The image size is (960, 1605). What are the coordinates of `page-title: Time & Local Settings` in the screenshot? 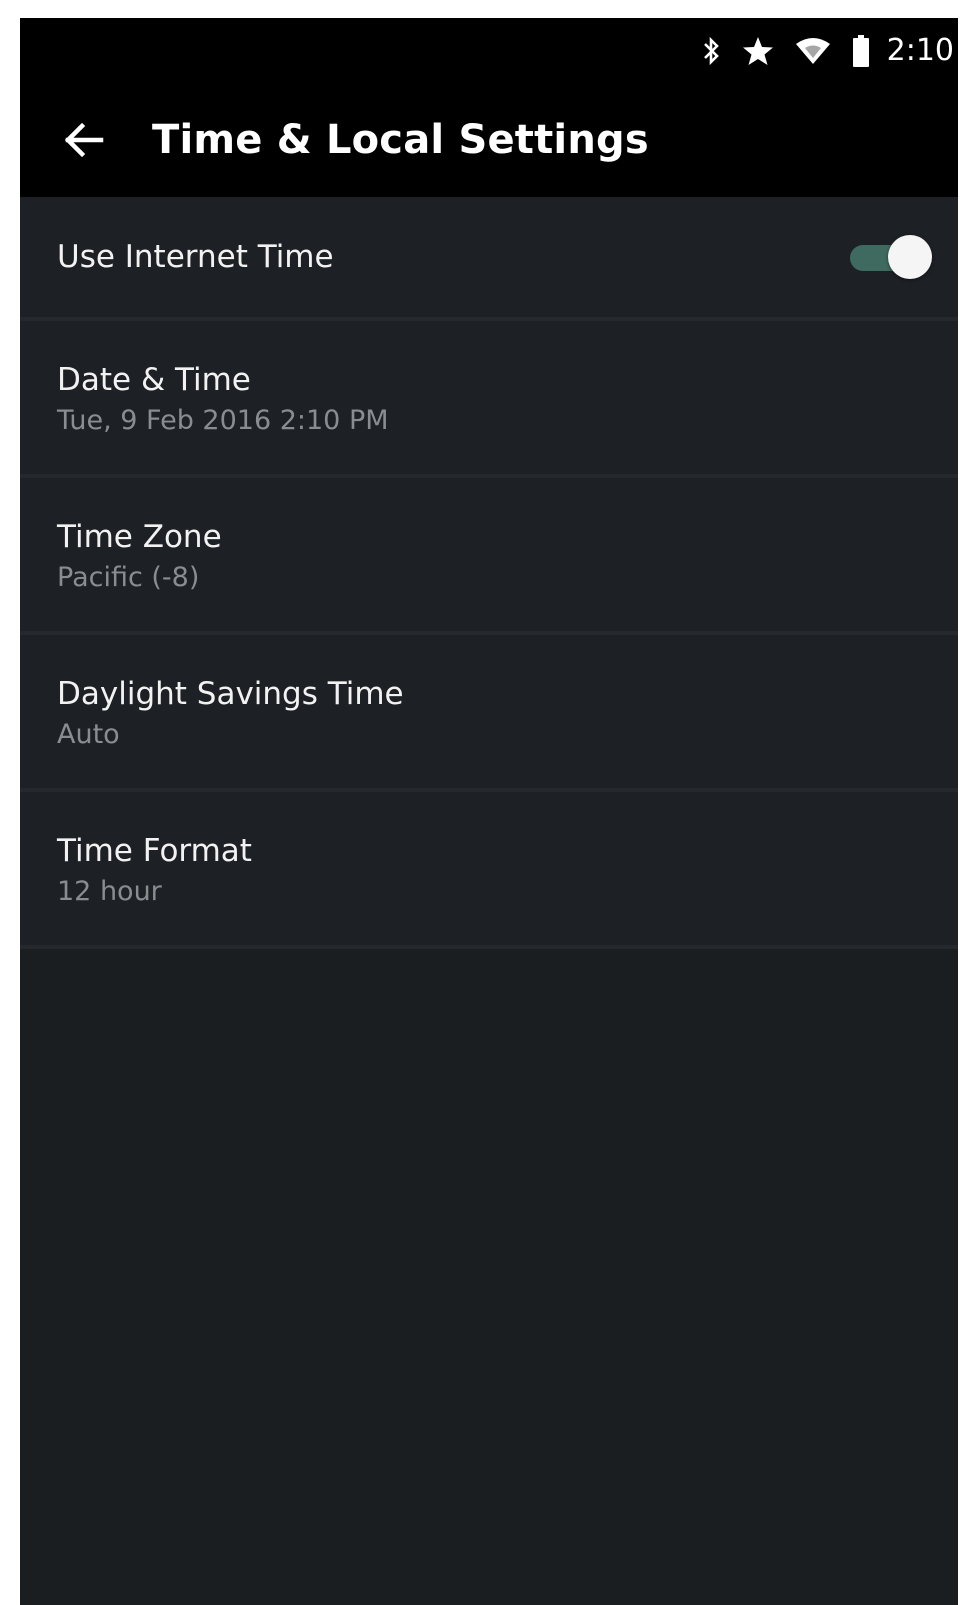 It's located at (400, 140).